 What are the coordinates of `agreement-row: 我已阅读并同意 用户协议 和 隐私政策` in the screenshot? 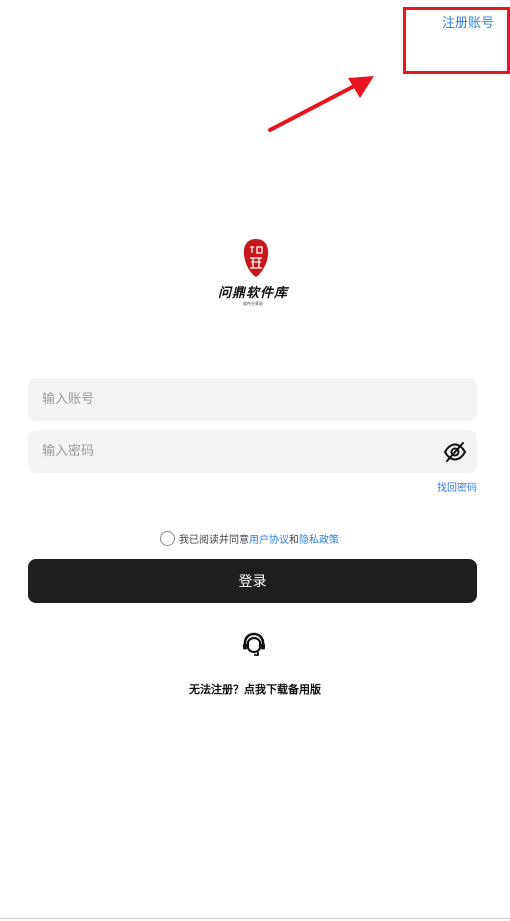 It's located at (249, 538).